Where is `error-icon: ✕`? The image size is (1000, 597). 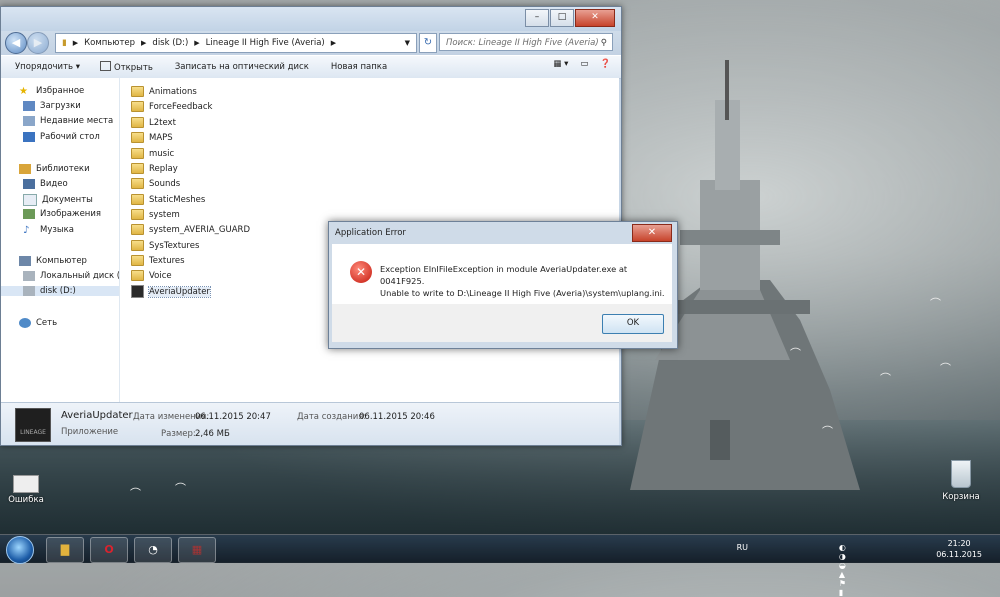
error-icon: ✕ is located at coordinates (361, 272).